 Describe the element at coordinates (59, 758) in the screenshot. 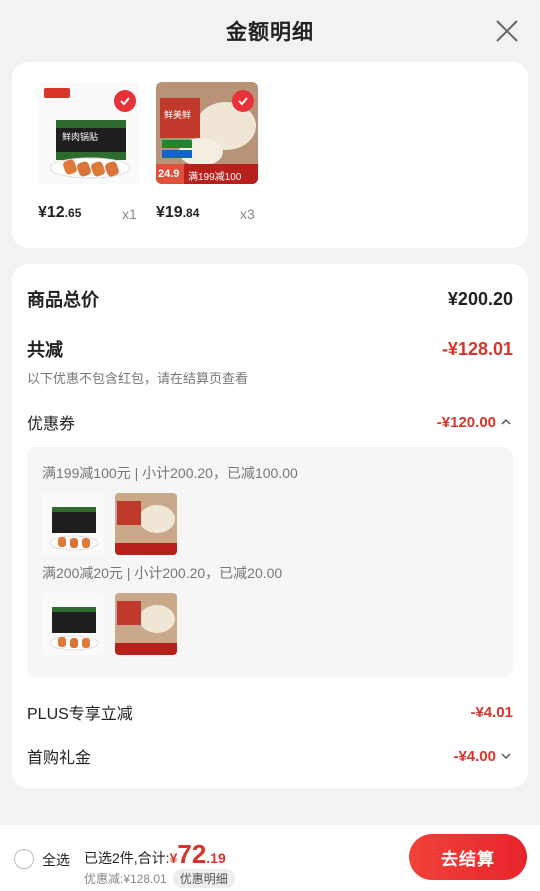

I see `first-purchase-label: 首购礼金` at that location.